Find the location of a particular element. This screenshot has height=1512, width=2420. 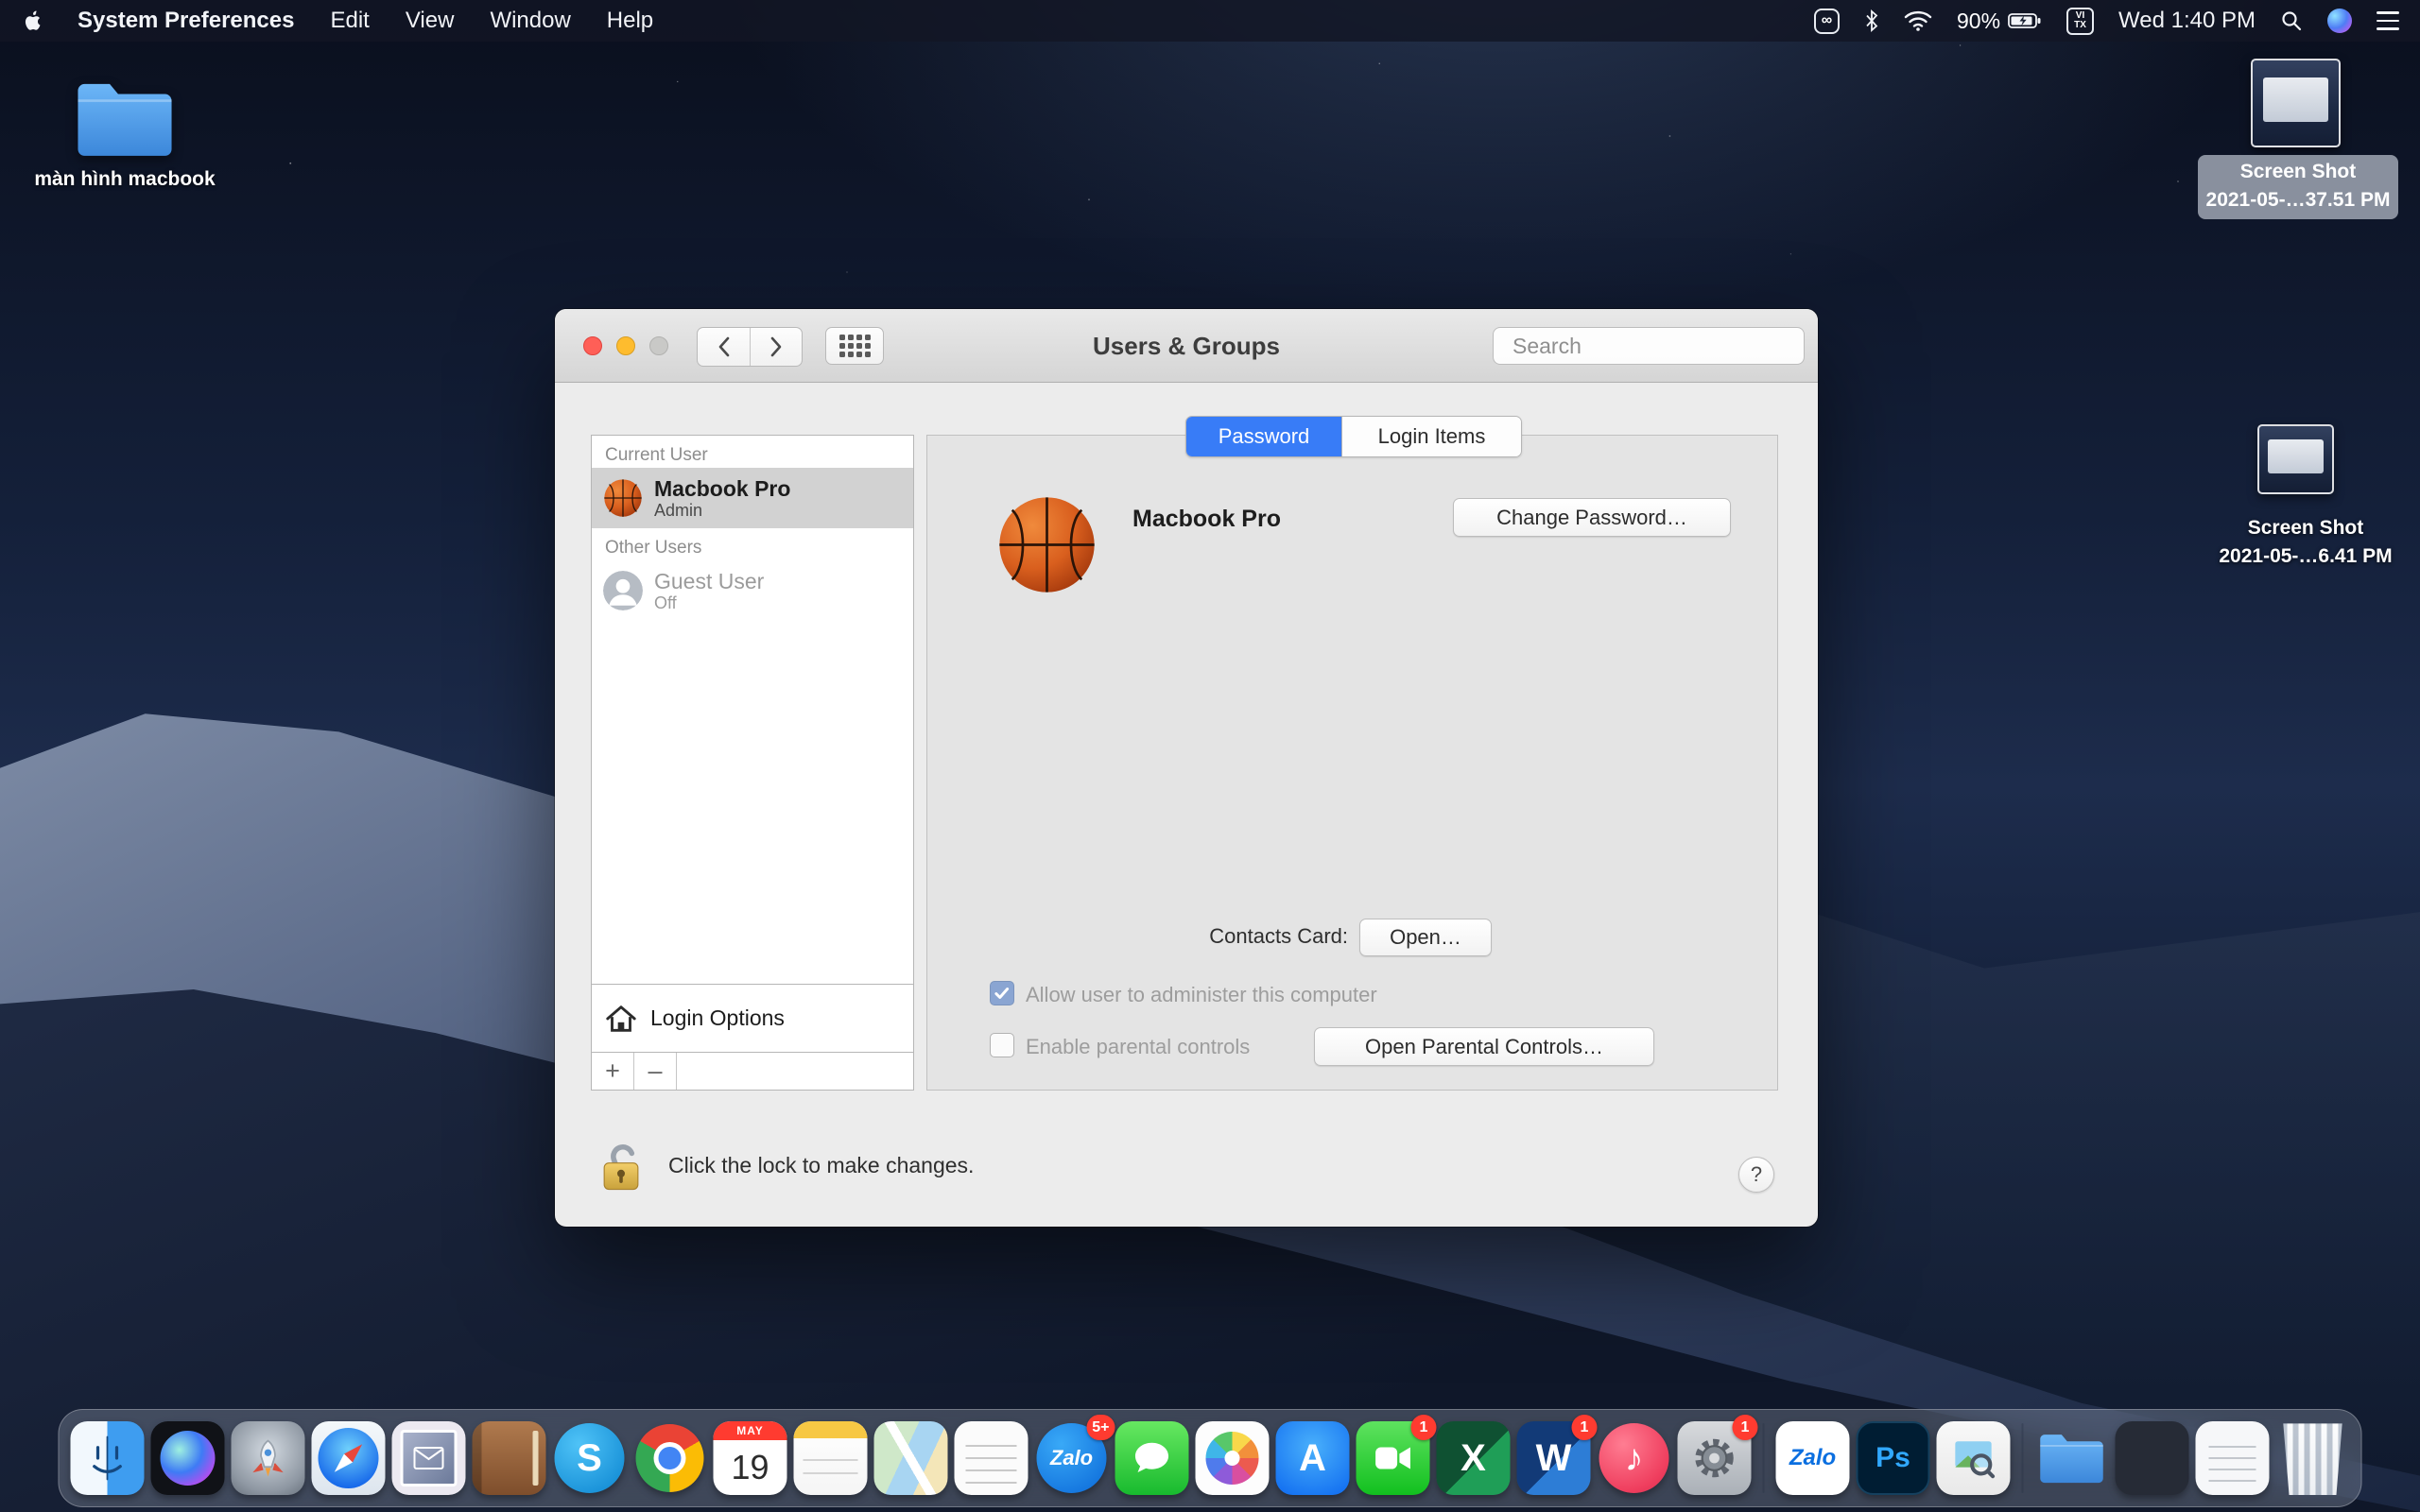

title-bar: Users & Groups is located at coordinates (1186, 346).